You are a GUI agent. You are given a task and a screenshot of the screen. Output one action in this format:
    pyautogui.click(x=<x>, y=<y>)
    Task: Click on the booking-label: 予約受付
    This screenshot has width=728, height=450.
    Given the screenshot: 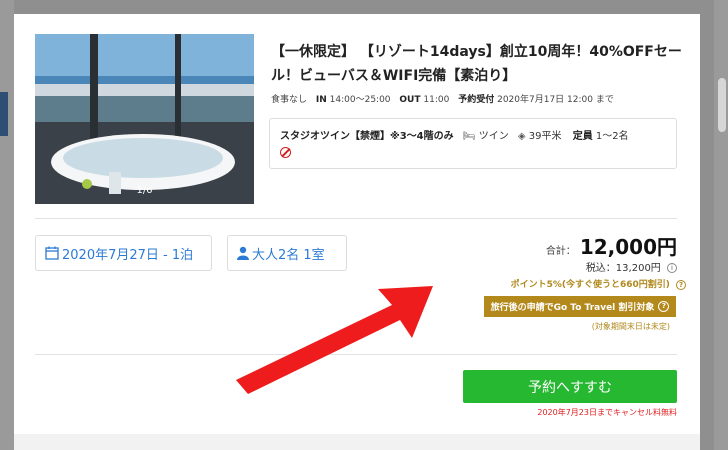 What is the action you would take?
    pyautogui.click(x=476, y=100)
    